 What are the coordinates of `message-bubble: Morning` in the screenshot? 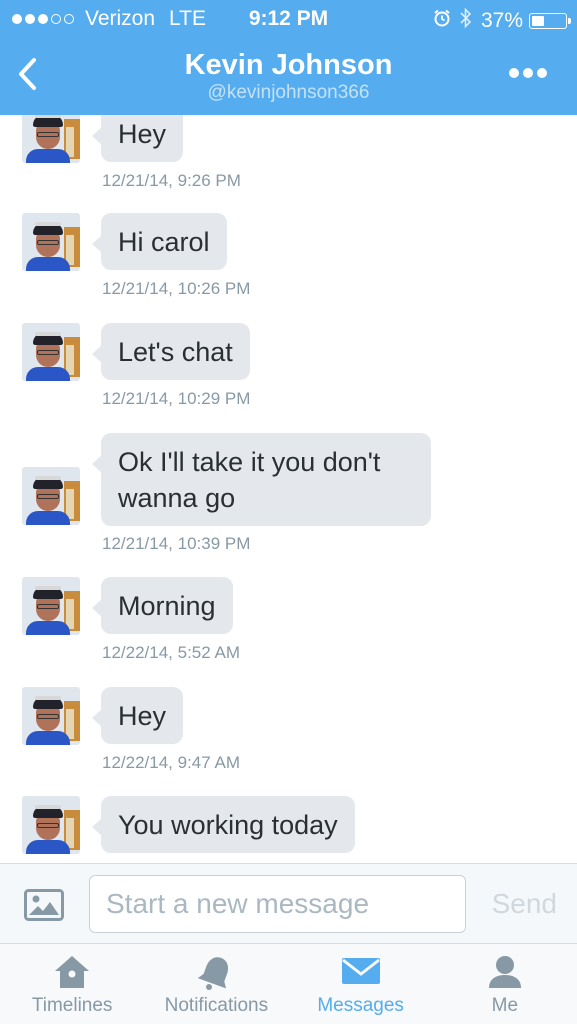 It's located at (162, 605).